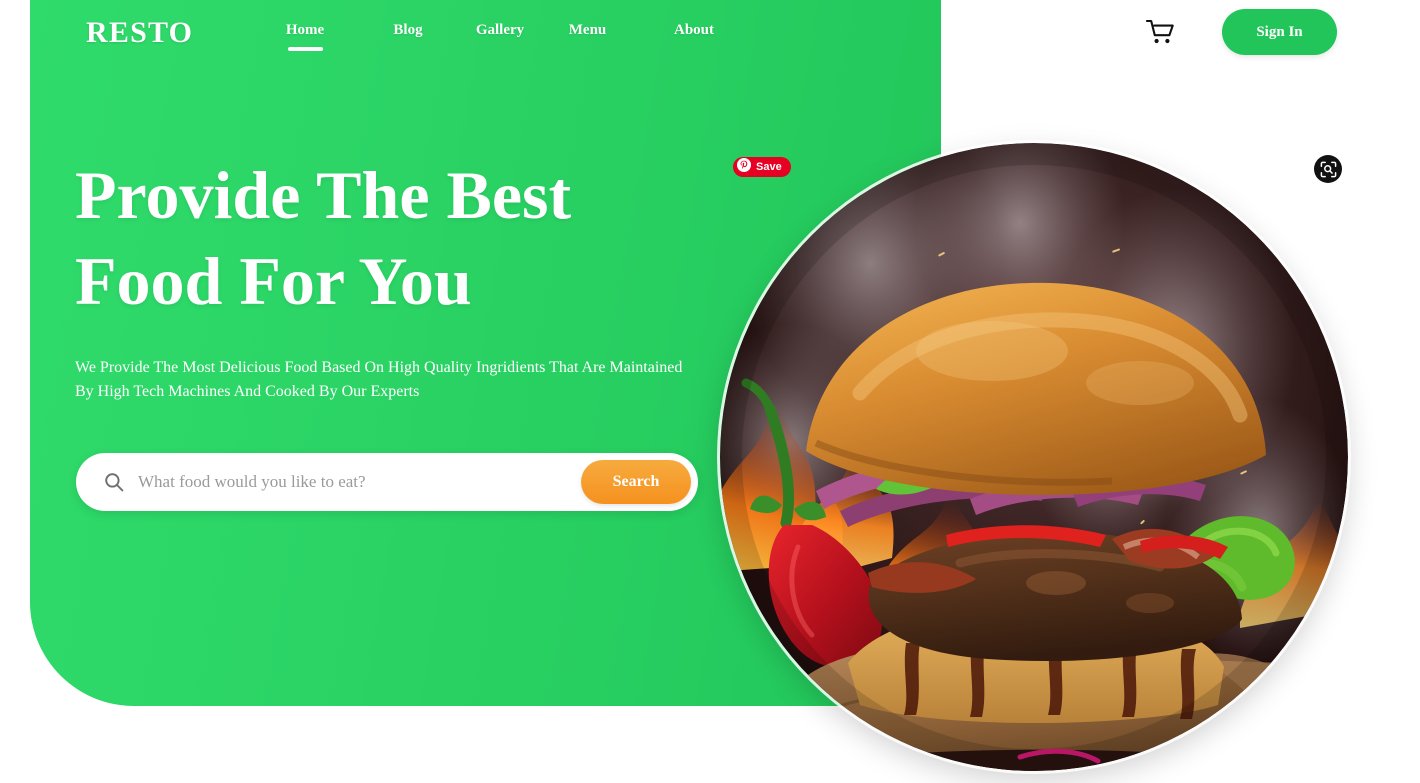 The width and height of the screenshot is (1420, 783). I want to click on pinterest-save-badge: Save, so click(762, 167).